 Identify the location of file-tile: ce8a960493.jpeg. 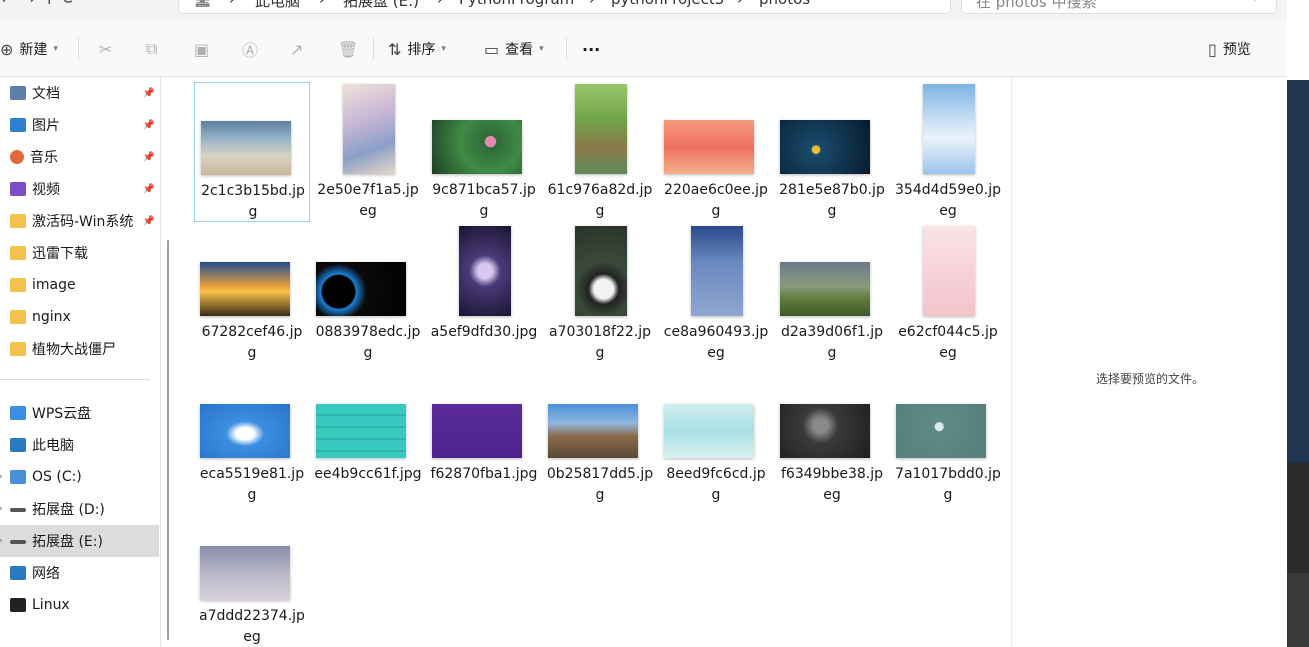
(716, 294).